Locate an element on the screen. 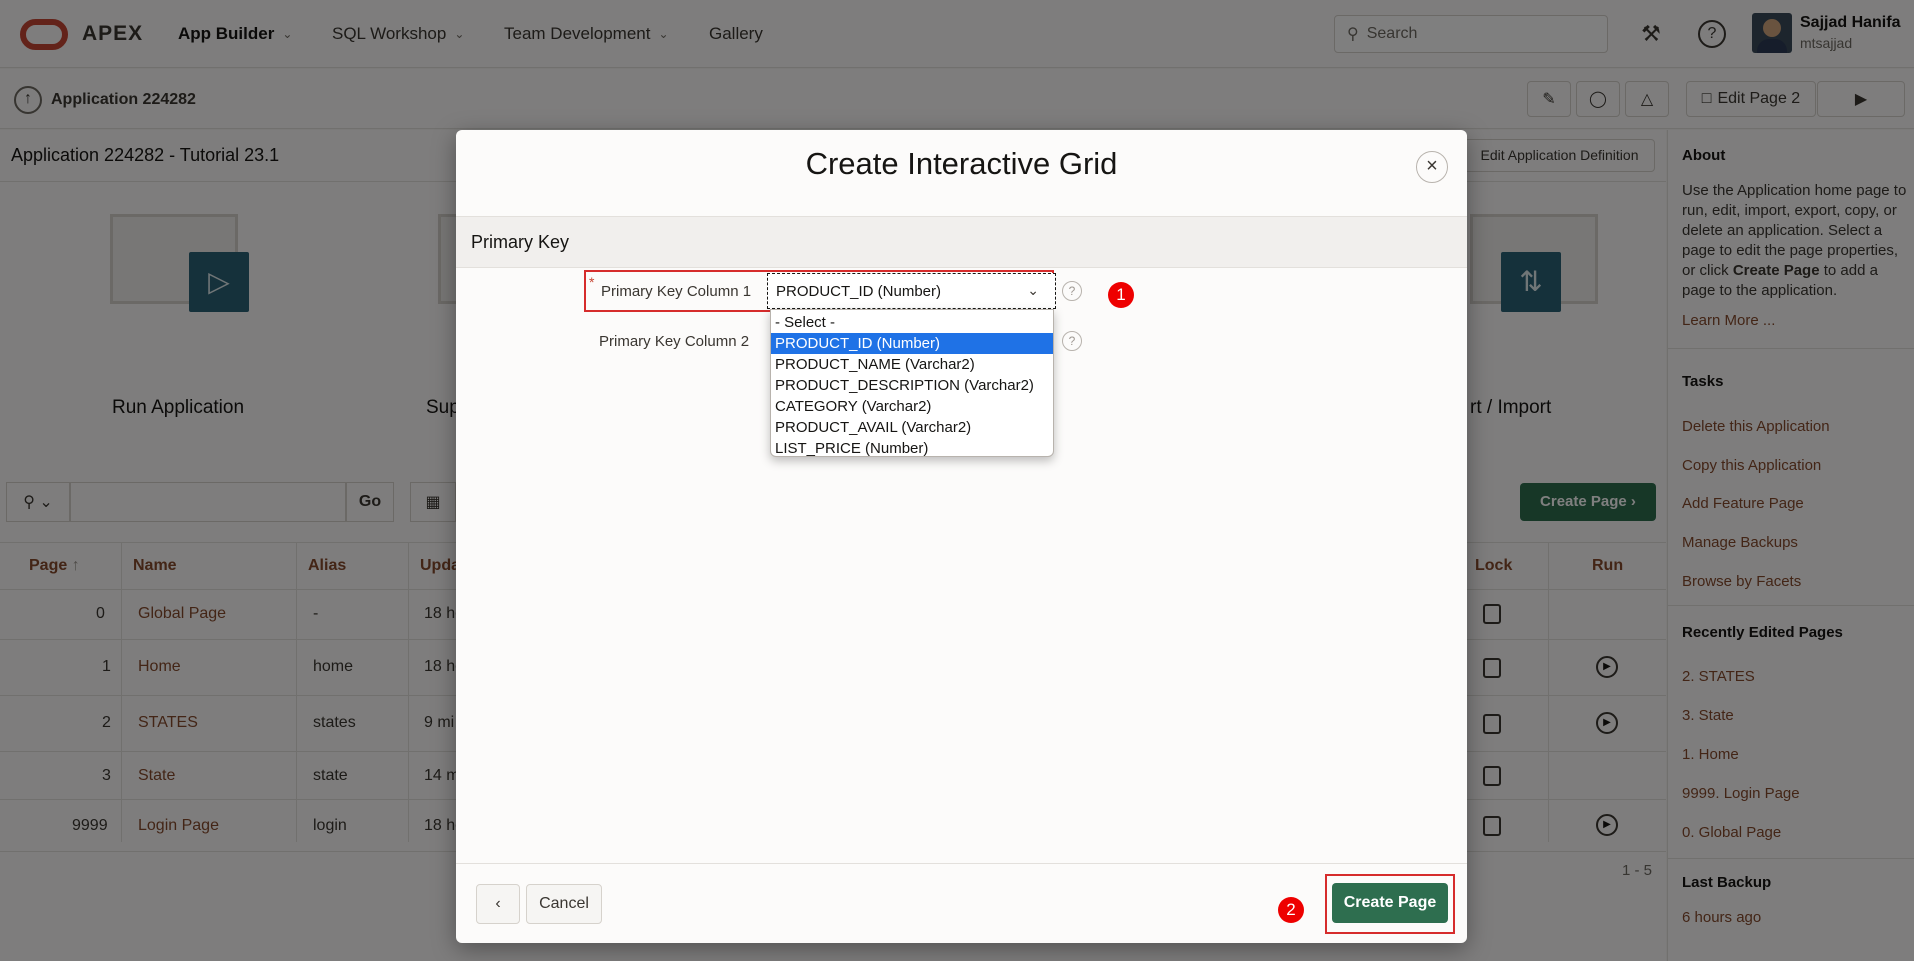 The height and width of the screenshot is (961, 1914). dialog-create-page-button: Create Page is located at coordinates (1390, 903).